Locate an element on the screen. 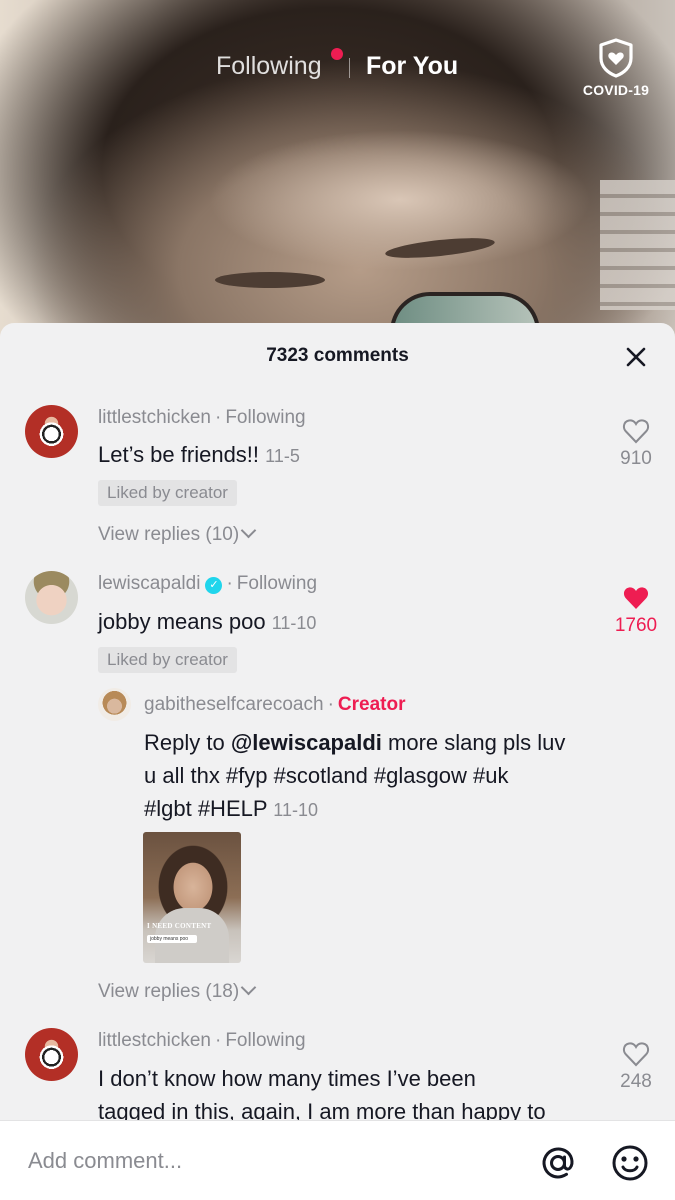 This screenshot has width=675, height=1200. feed-tabs: Following For You is located at coordinates (337, 67).